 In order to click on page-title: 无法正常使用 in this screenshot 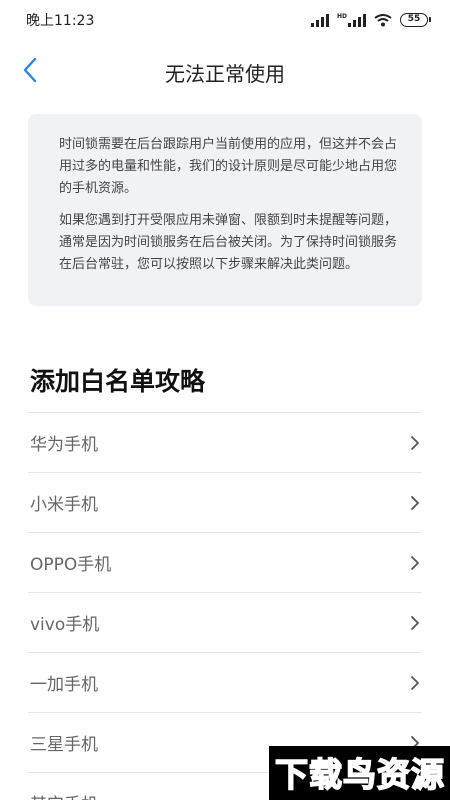, I will do `click(225, 74)`.